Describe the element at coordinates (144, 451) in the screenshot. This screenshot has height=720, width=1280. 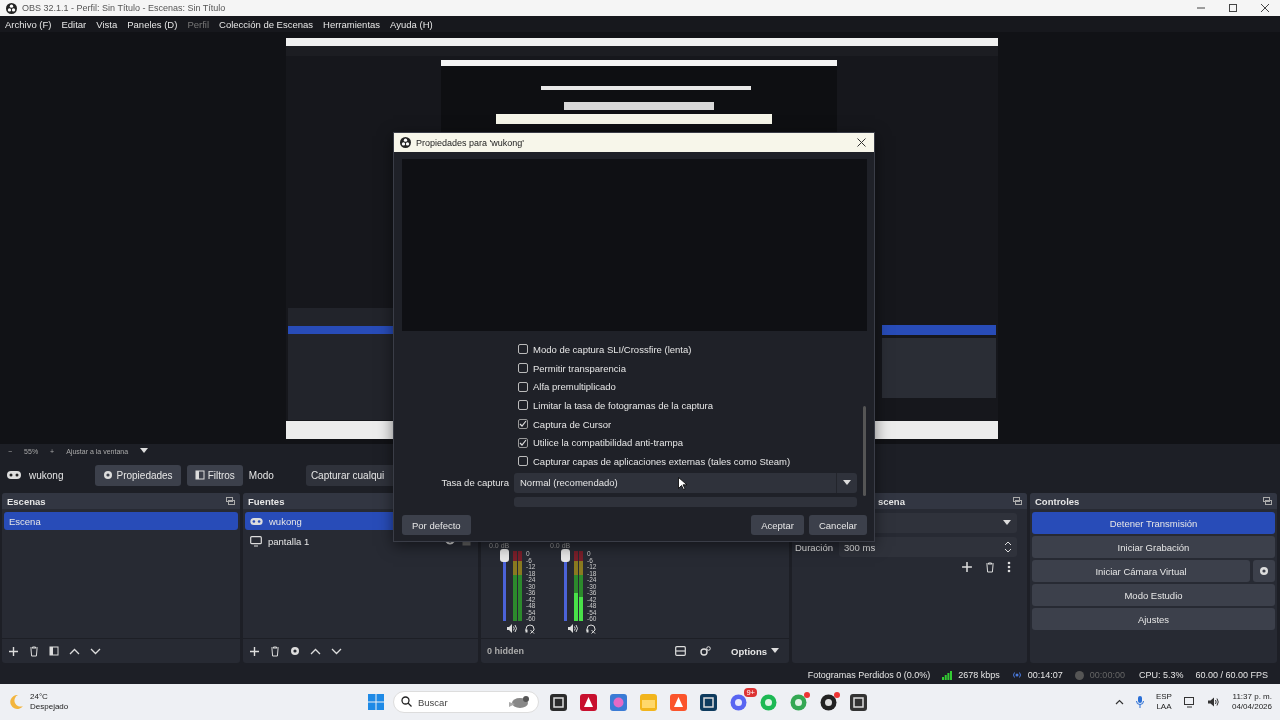
I see `dropdown-arrow-icon` at that location.